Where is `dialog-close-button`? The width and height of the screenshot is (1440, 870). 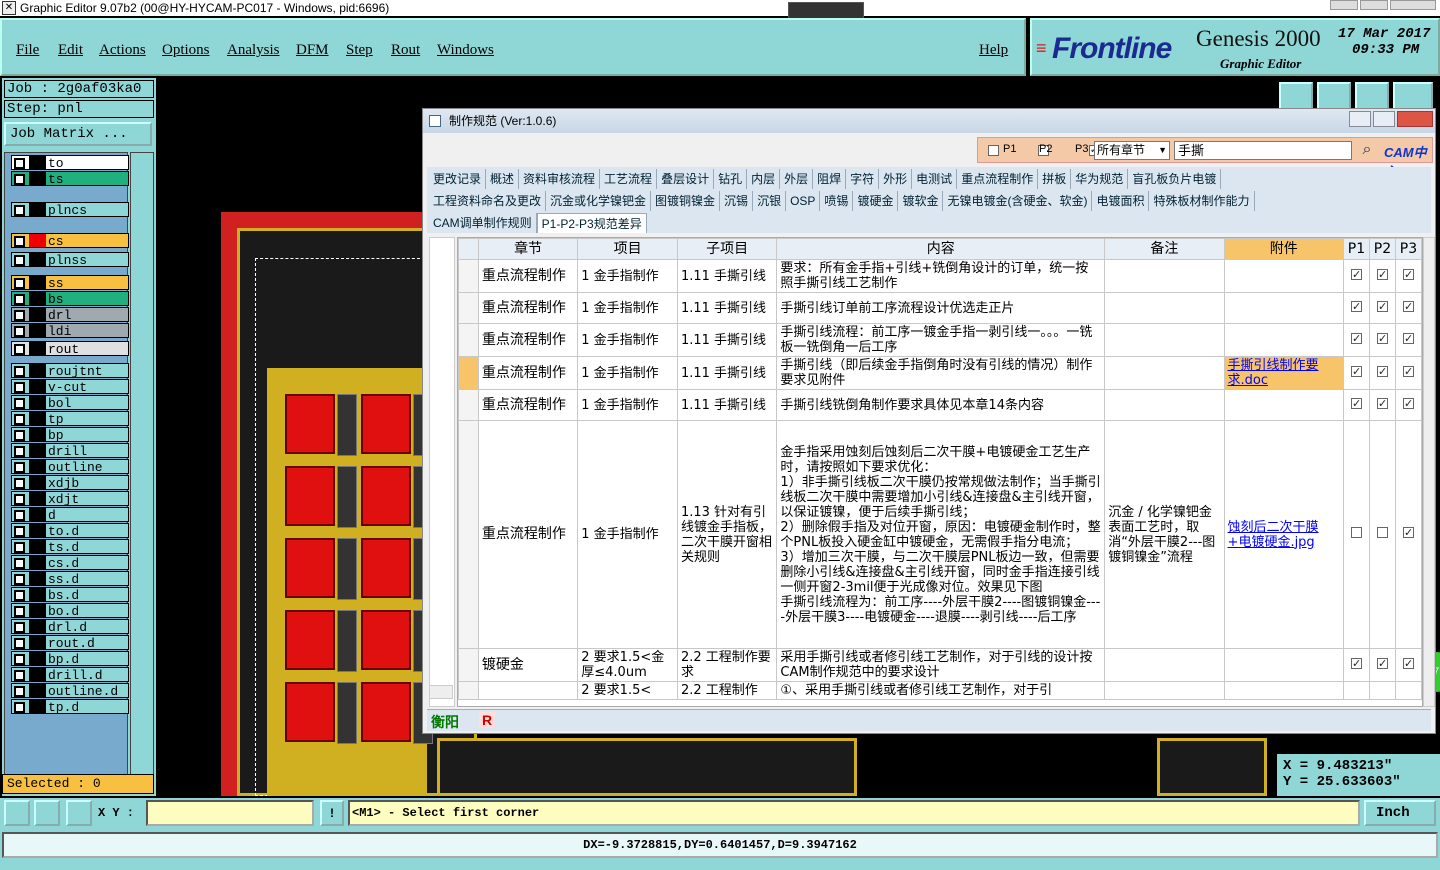
dialog-close-button is located at coordinates (1415, 119).